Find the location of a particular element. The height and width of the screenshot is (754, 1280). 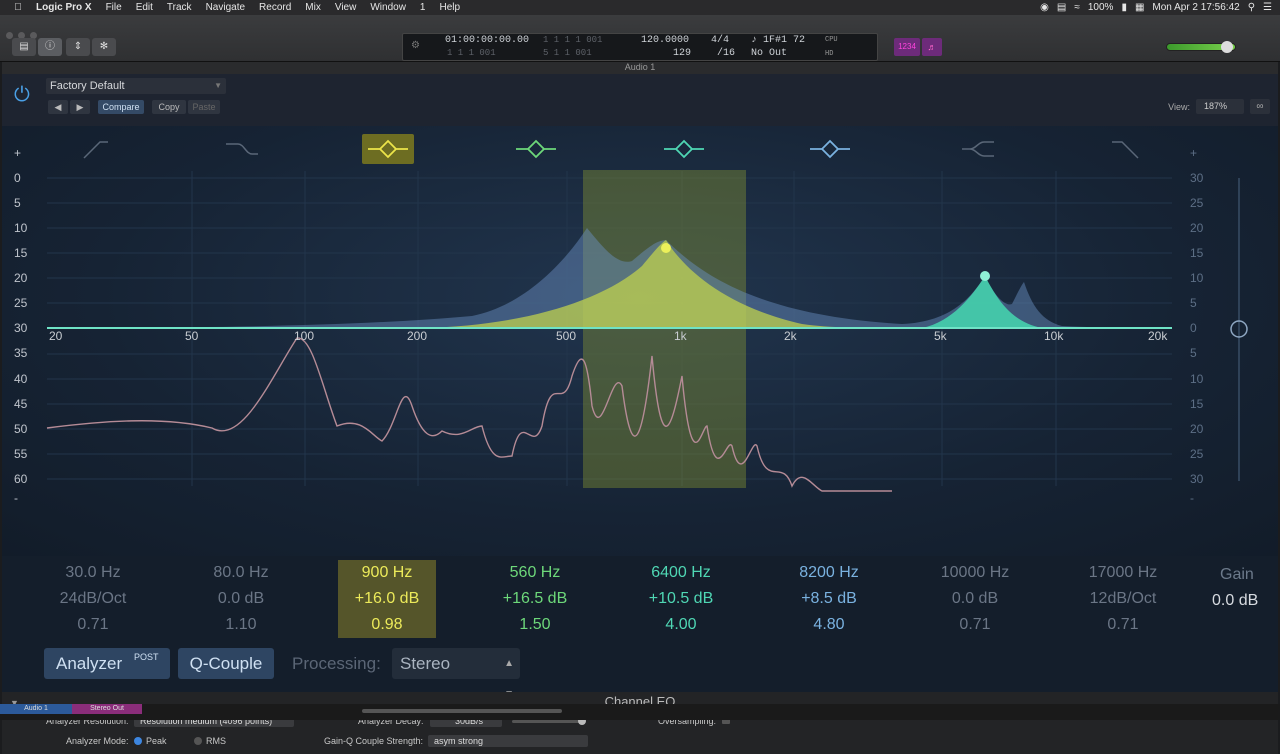

low-shelf-icon is located at coordinates (242, 149).